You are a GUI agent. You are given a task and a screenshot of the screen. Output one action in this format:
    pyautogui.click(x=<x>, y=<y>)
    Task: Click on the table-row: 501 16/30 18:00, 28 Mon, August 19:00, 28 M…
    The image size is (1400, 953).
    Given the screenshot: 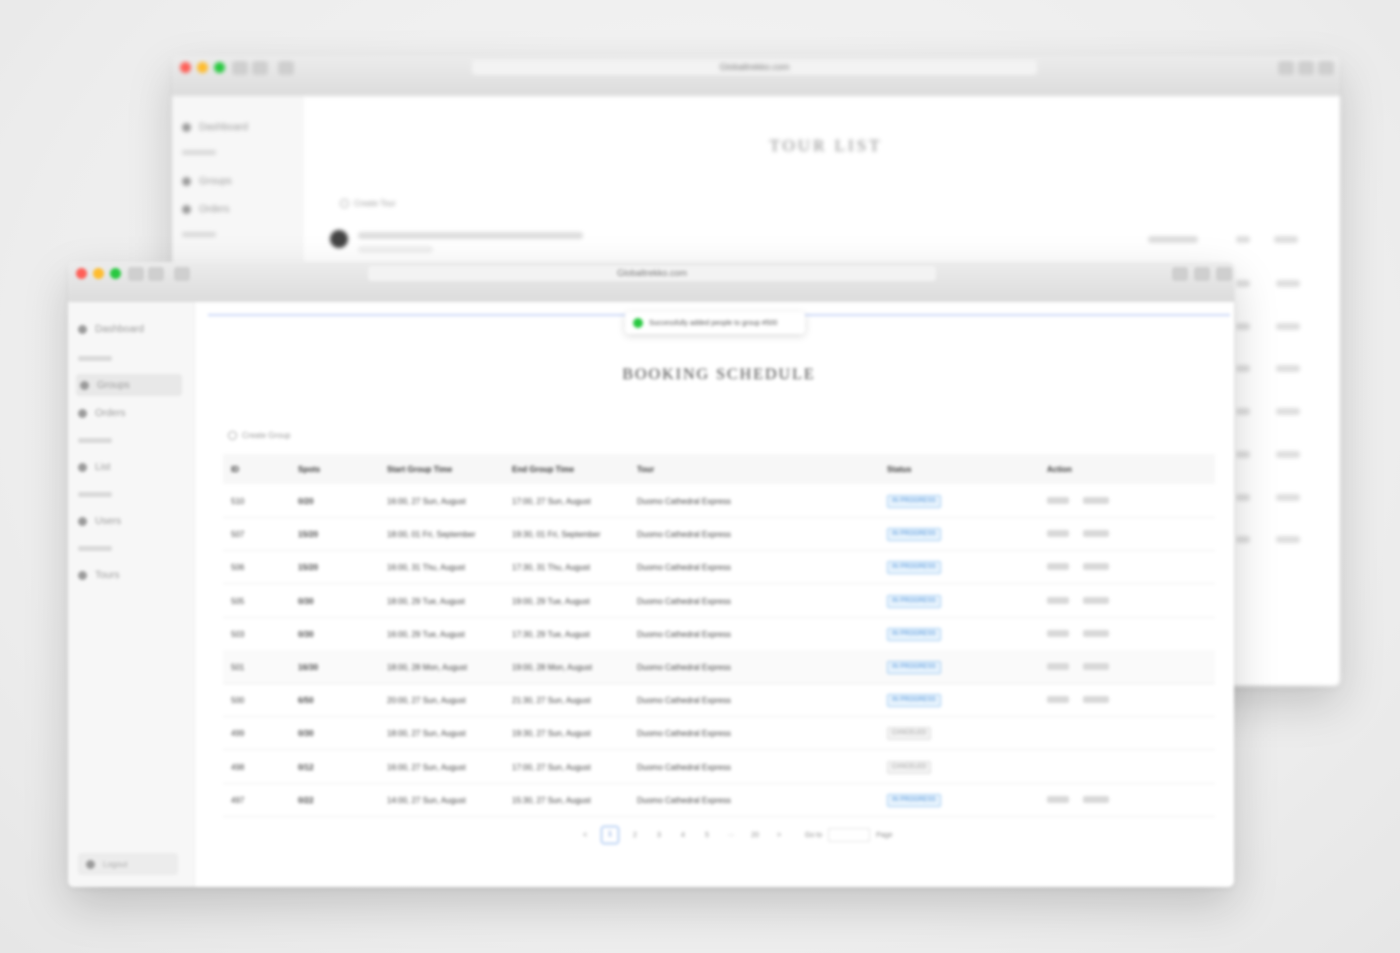 What is the action you would take?
    pyautogui.click(x=719, y=667)
    